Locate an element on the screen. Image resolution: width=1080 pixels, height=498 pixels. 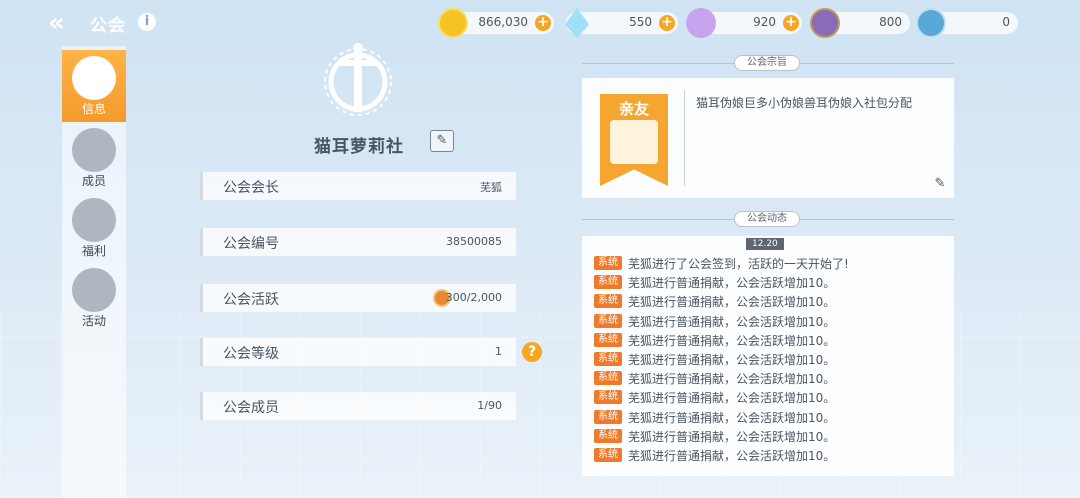
motto-ribbon: 亲友 is located at coordinates (634, 140).